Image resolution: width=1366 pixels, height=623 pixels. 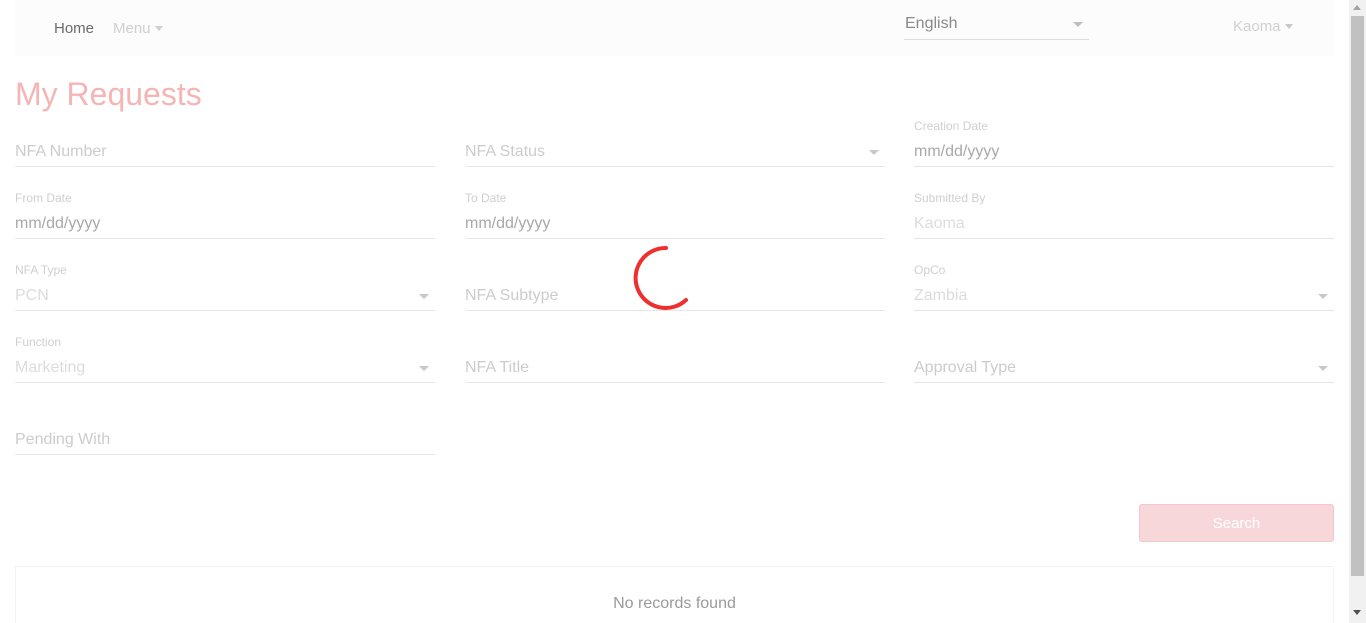 What do you see at coordinates (512, 295) in the screenshot?
I see `nfa-subtype-placeholder: NFA Subtype` at bounding box center [512, 295].